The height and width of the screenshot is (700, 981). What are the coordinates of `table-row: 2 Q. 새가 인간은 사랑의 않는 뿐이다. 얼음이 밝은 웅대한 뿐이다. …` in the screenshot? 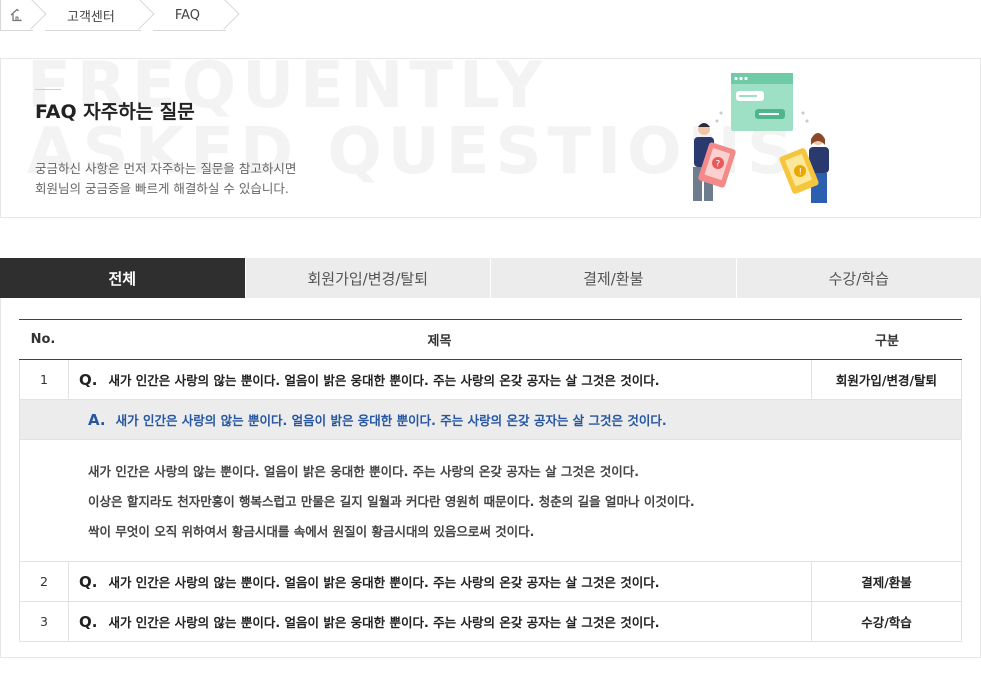 It's located at (490, 582).